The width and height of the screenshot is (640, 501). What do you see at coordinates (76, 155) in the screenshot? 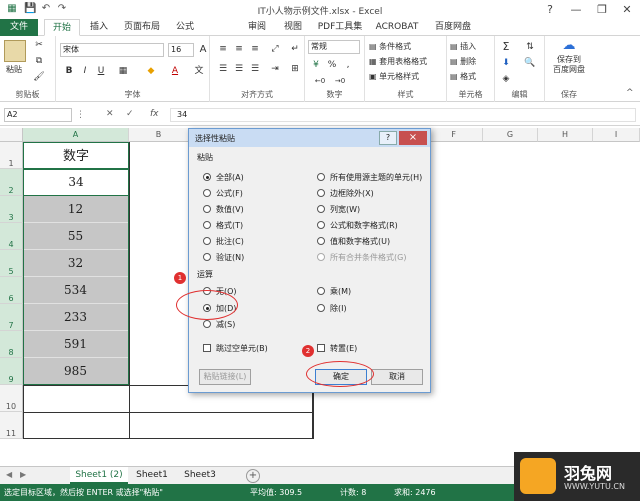
I see `header-cell: 数字` at bounding box center [76, 155].